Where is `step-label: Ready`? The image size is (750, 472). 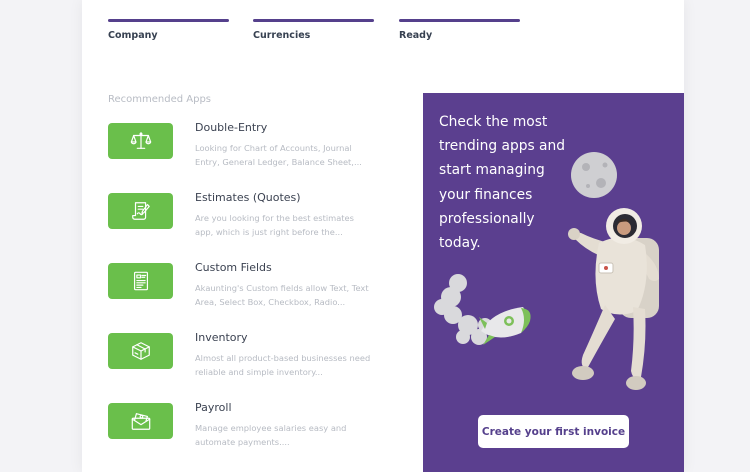 step-label: Ready is located at coordinates (416, 35).